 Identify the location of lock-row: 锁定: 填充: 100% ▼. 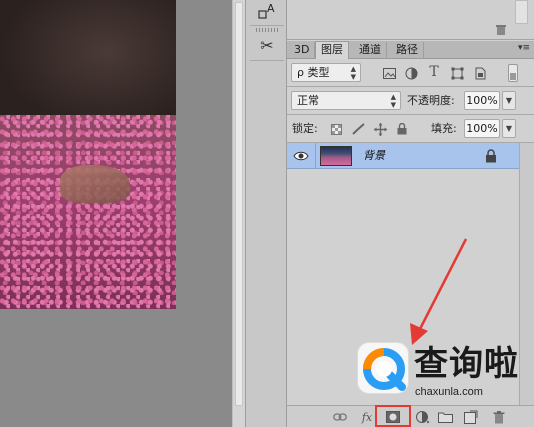
(410, 129).